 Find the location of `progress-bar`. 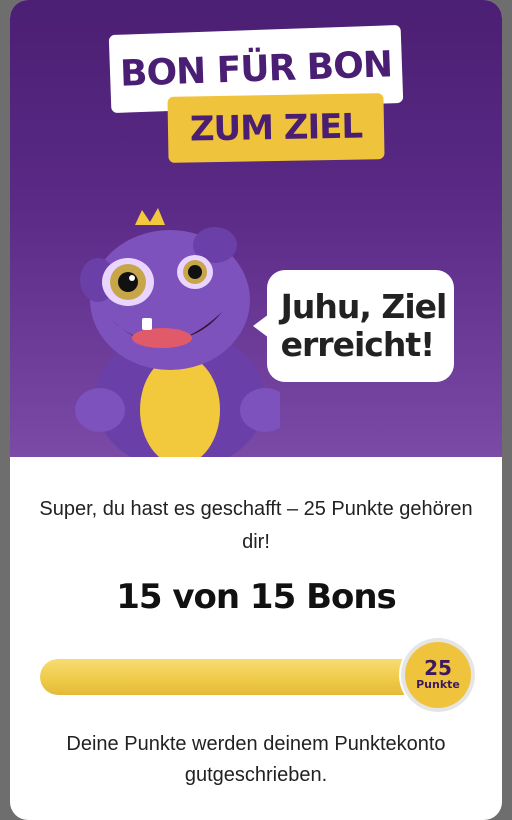

progress-bar is located at coordinates (235, 677).